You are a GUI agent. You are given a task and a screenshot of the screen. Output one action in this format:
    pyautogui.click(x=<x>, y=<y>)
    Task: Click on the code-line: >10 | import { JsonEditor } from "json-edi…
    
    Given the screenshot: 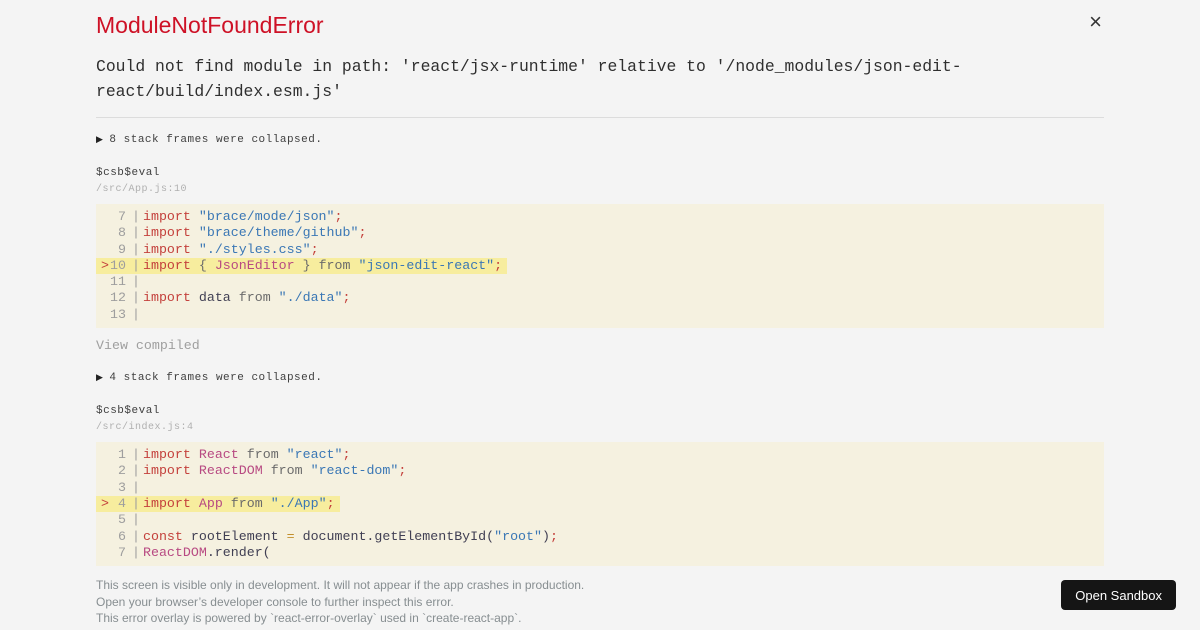 What is the action you would take?
    pyautogui.click(x=600, y=266)
    